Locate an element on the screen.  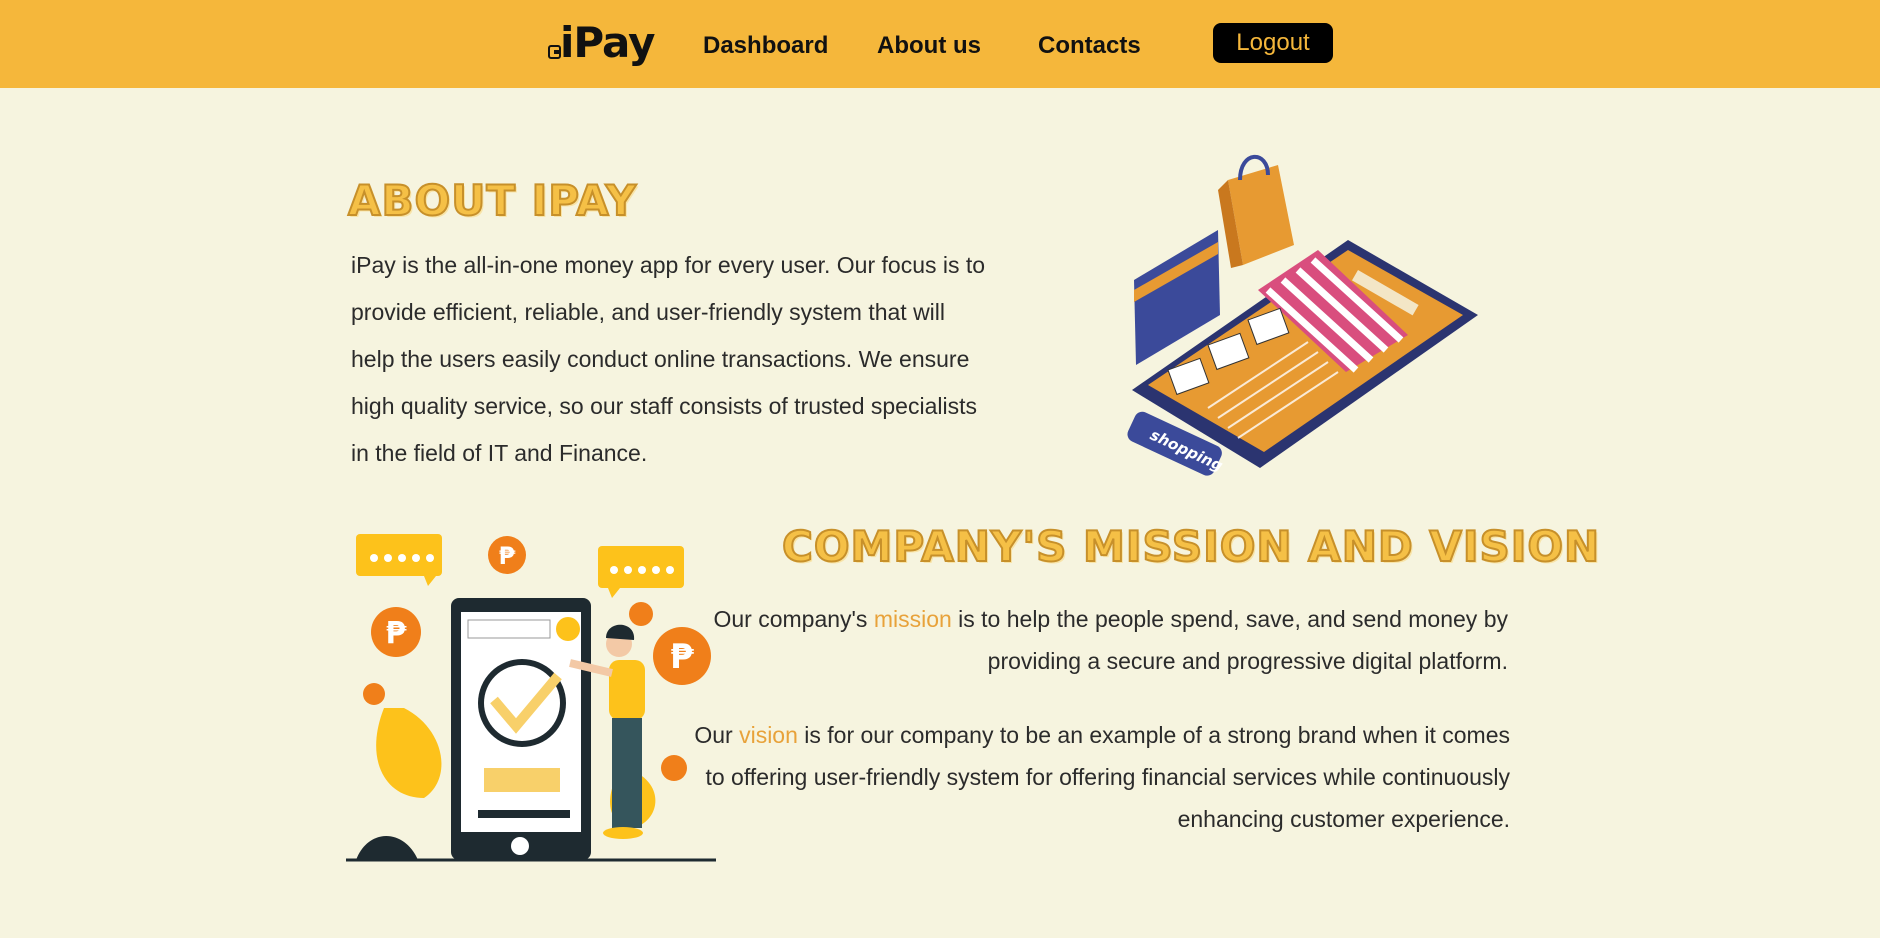
mobile-payment-illustration: ₱ ₱ ₱ is located at coordinates (531, 698).